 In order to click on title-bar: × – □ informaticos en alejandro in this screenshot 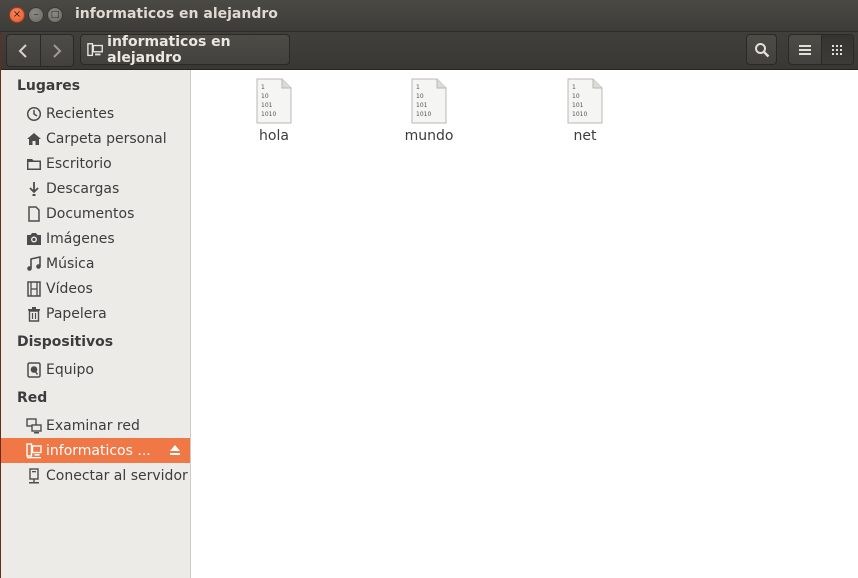, I will do `click(429, 16)`.